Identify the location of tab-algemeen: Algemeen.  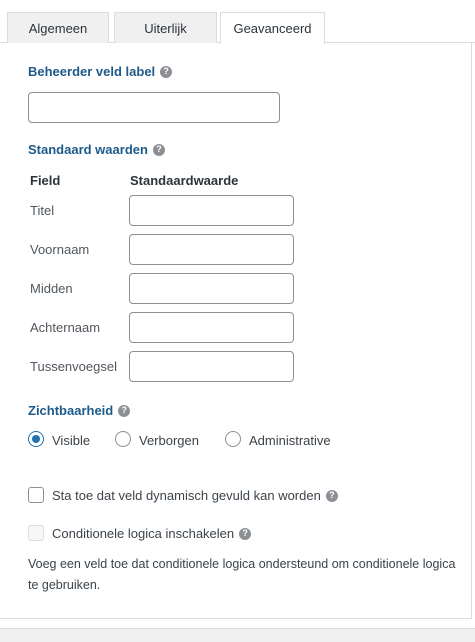
(58, 27).